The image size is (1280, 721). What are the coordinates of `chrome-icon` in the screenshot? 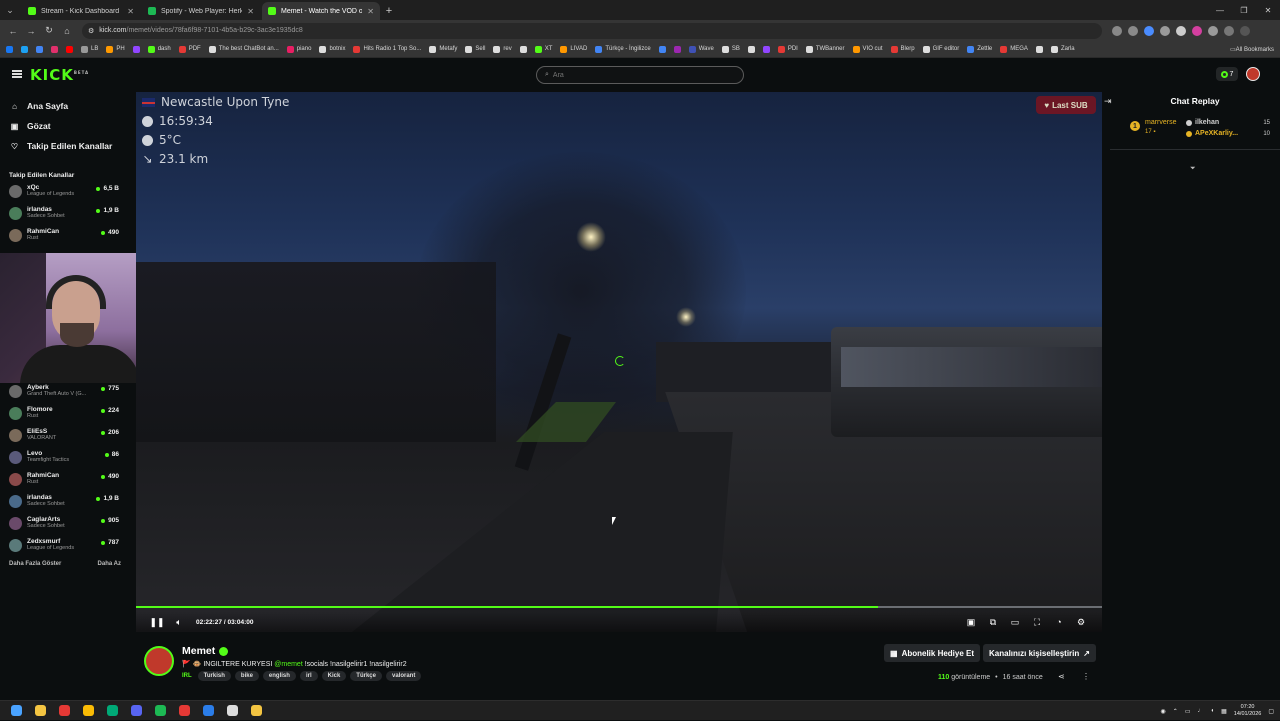 It's located at (88, 711).